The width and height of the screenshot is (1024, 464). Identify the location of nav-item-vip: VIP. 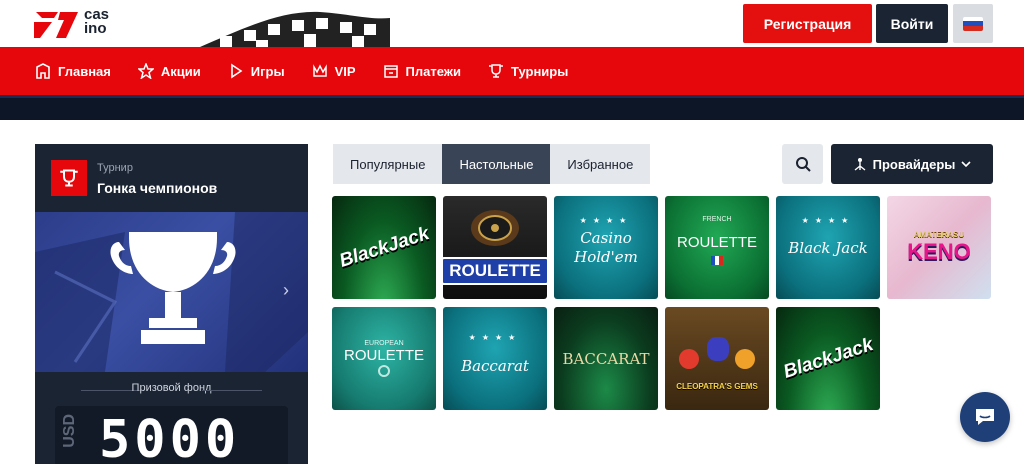
(334, 71).